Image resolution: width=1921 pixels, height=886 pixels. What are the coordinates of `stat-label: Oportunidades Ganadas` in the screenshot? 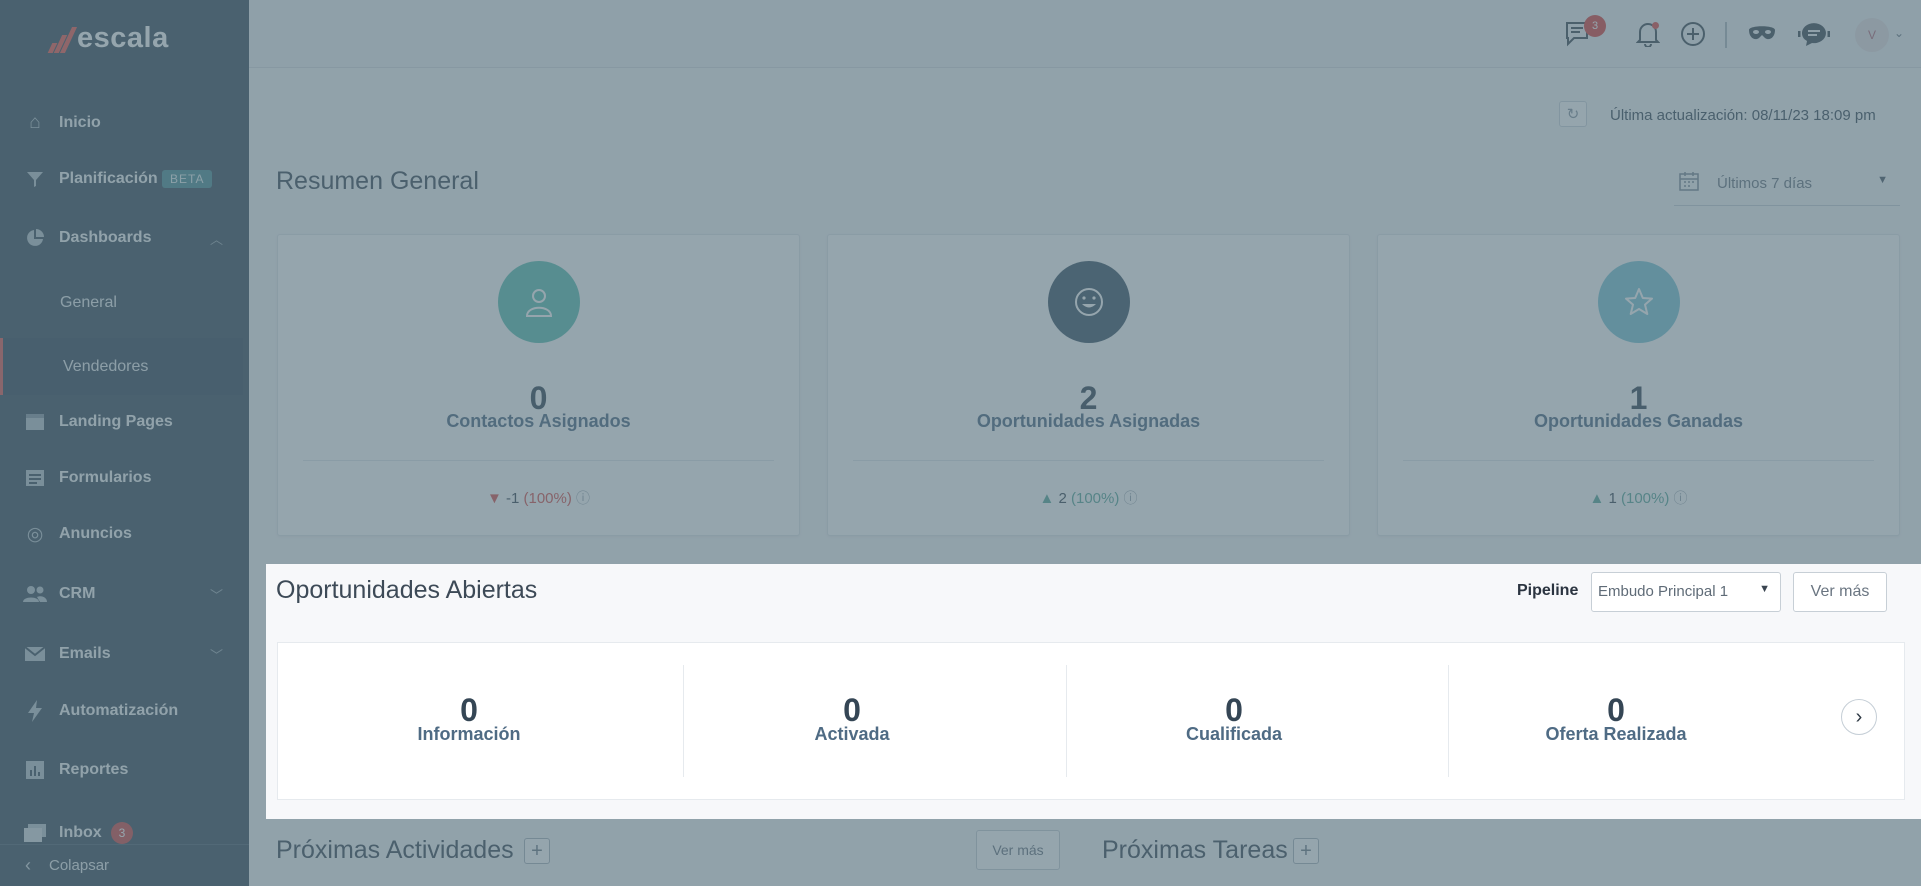 It's located at (1638, 421).